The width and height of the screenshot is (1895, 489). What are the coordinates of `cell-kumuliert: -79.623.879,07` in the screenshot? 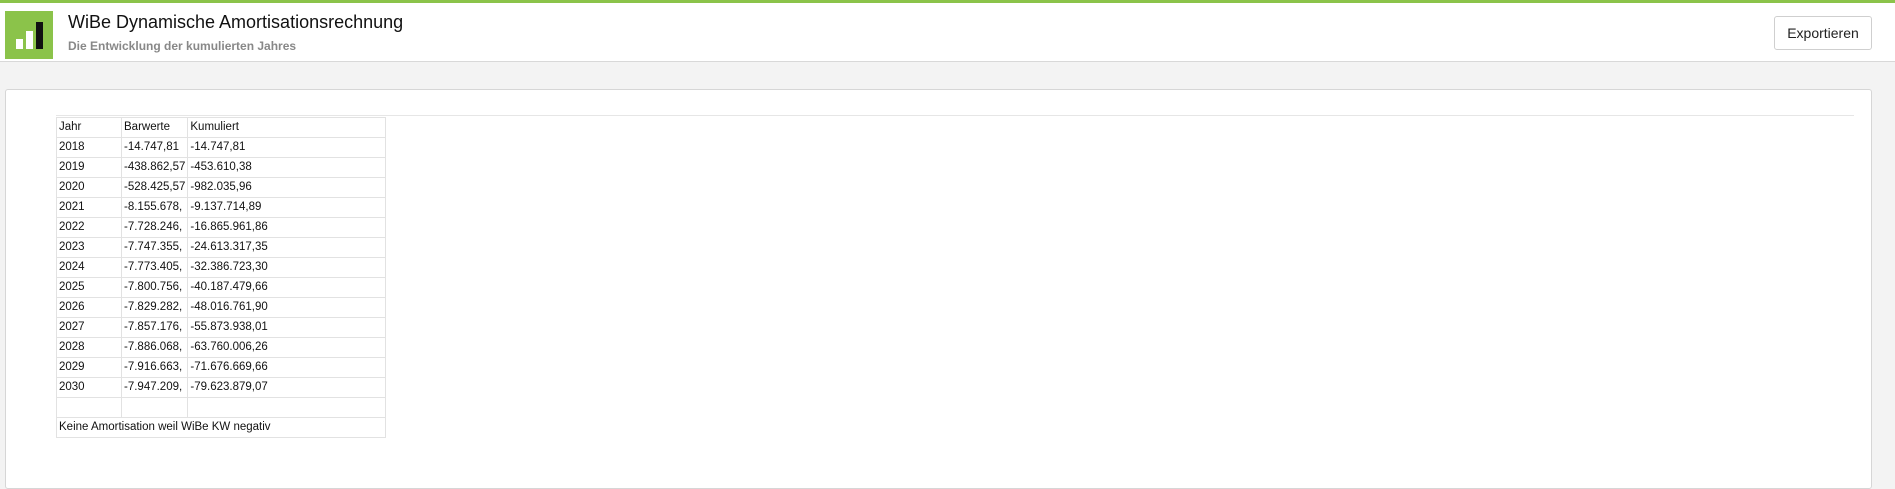 It's located at (287, 387).